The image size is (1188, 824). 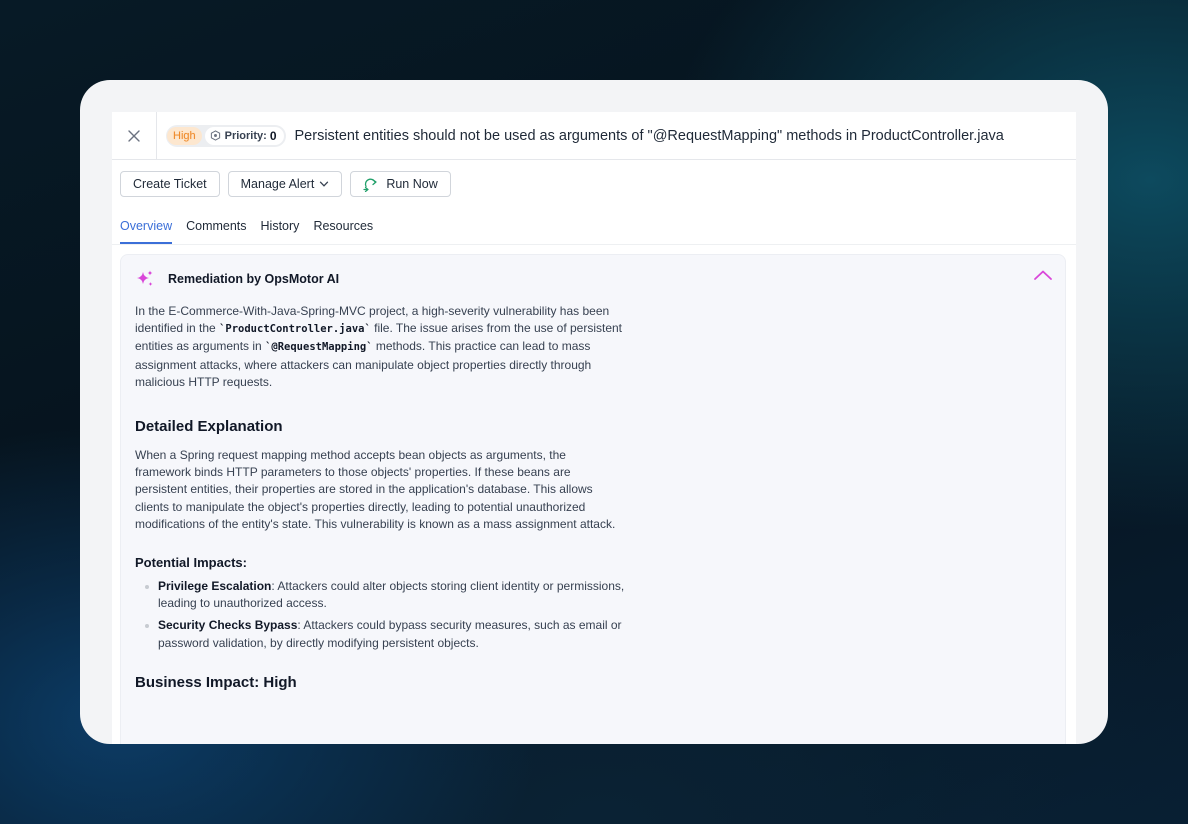 What do you see at coordinates (228, 625) in the screenshot?
I see `impact-term: Security Checks Bypass` at bounding box center [228, 625].